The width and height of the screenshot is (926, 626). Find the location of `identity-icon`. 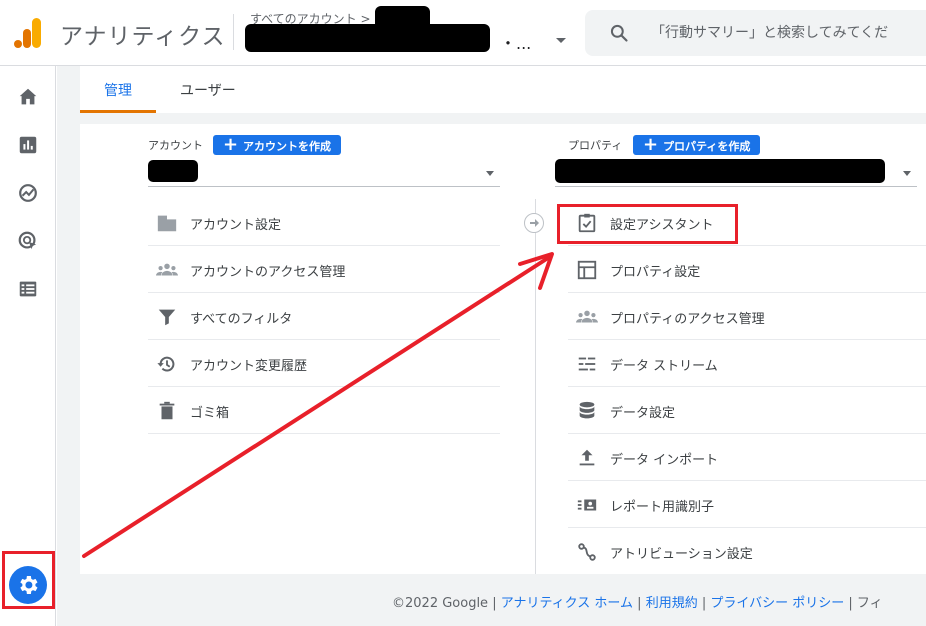

identity-icon is located at coordinates (587, 505).